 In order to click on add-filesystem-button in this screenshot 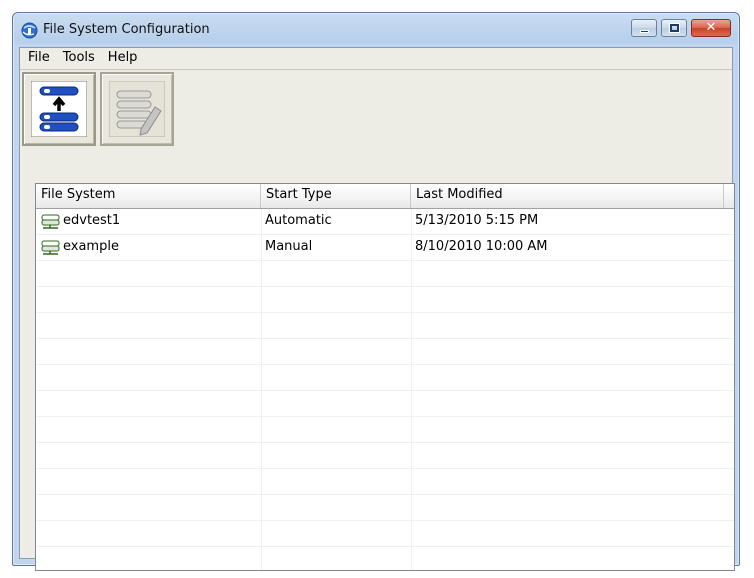, I will do `click(59, 109)`.